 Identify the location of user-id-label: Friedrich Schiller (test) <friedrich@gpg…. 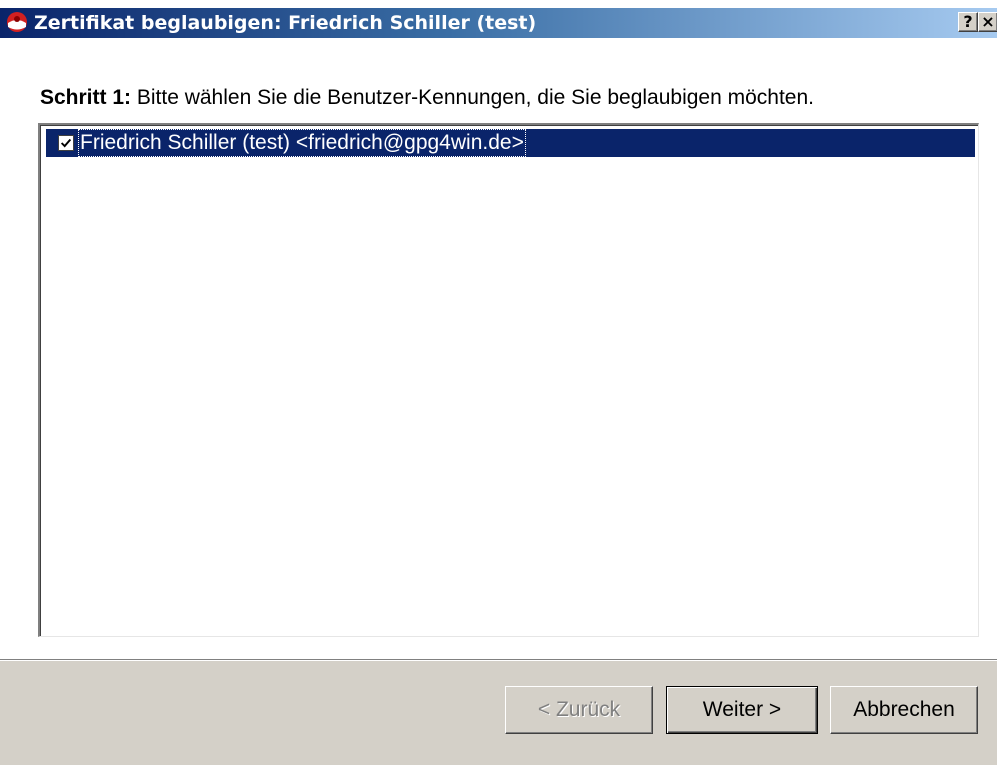
(302, 143).